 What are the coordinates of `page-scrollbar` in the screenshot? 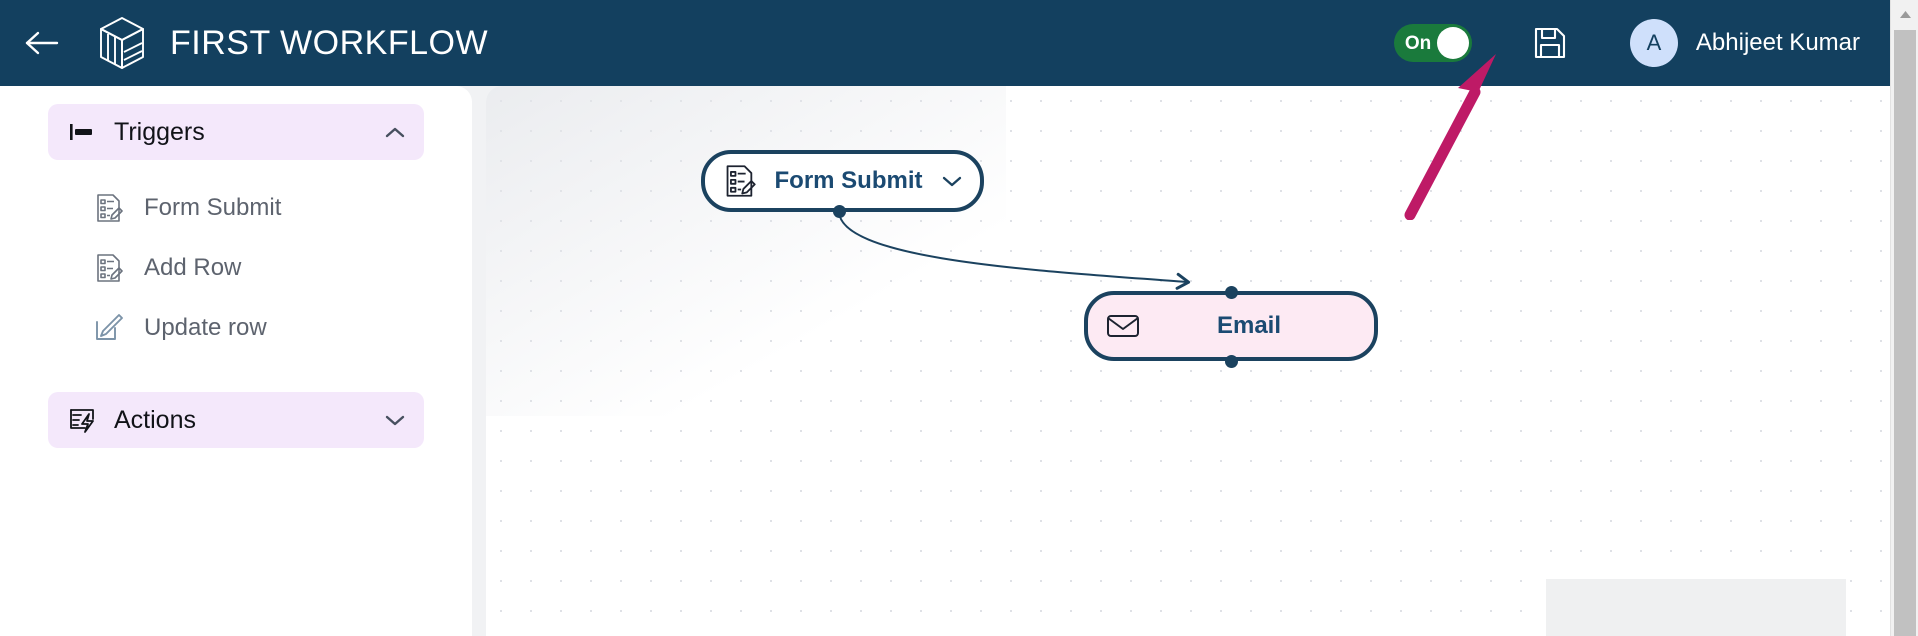 It's located at (1904, 318).